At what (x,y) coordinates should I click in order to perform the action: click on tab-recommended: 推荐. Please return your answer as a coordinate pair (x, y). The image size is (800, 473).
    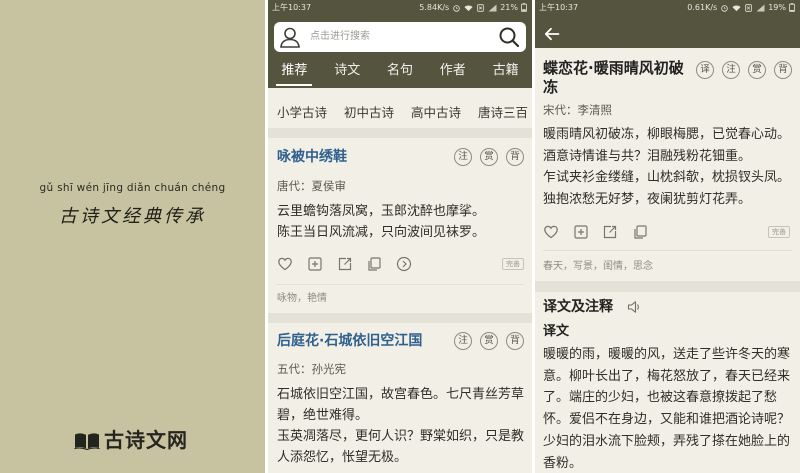
    Looking at the image, I should click on (294, 73).